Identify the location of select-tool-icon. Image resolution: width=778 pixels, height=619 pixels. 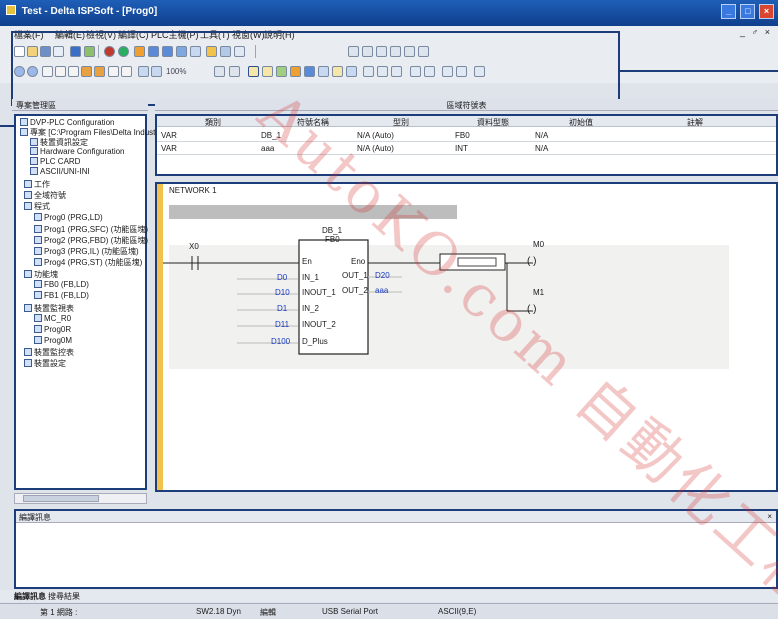
(253, 71).